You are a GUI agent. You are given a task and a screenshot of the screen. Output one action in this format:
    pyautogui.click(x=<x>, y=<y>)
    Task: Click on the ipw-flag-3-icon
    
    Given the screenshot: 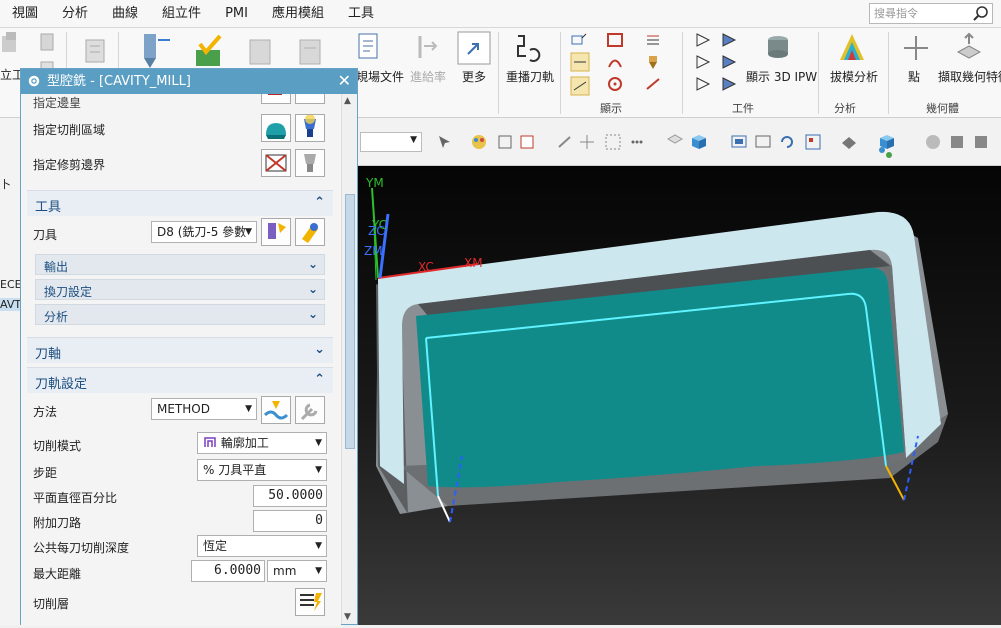 What is the action you would take?
    pyautogui.click(x=703, y=84)
    